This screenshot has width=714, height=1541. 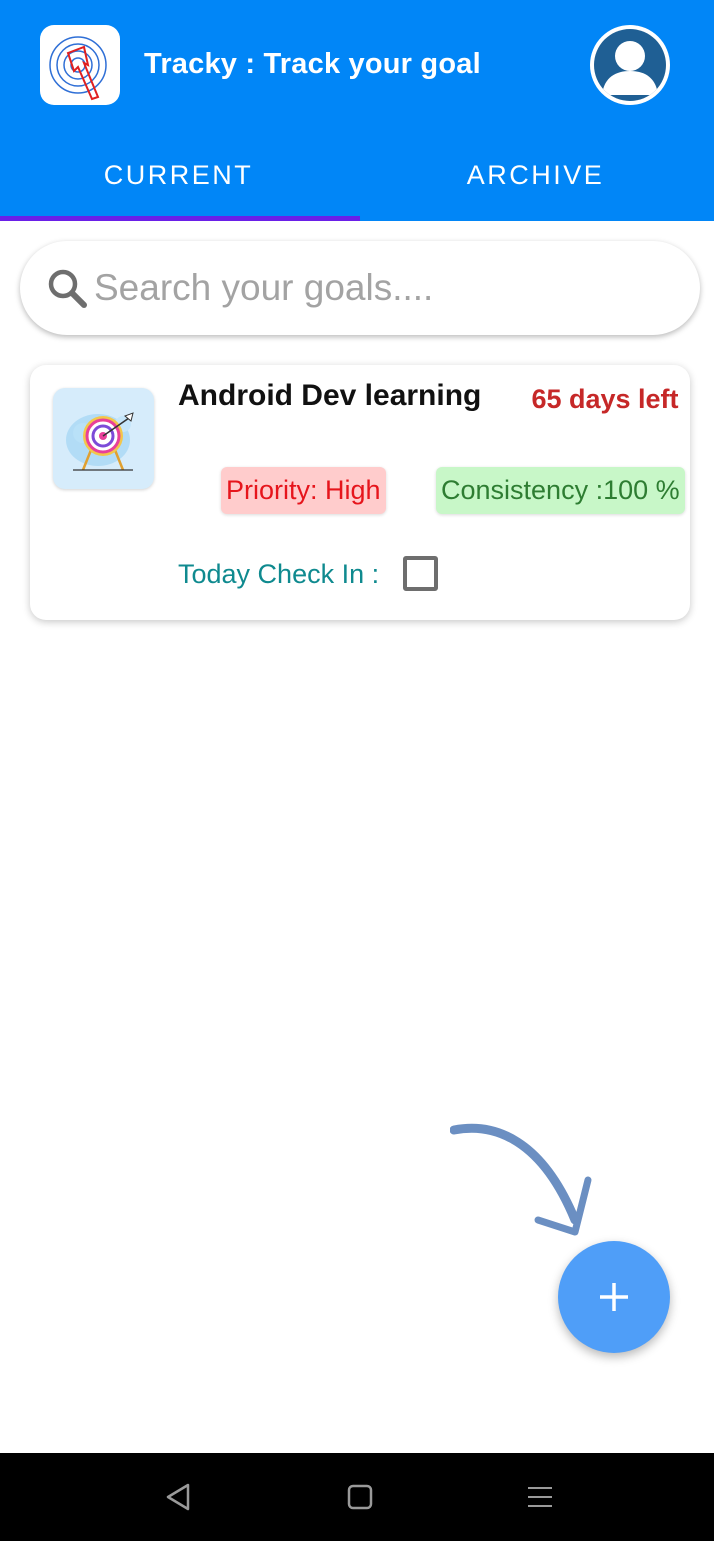 I want to click on tab-archive: ARCHIVE, so click(x=535, y=175).